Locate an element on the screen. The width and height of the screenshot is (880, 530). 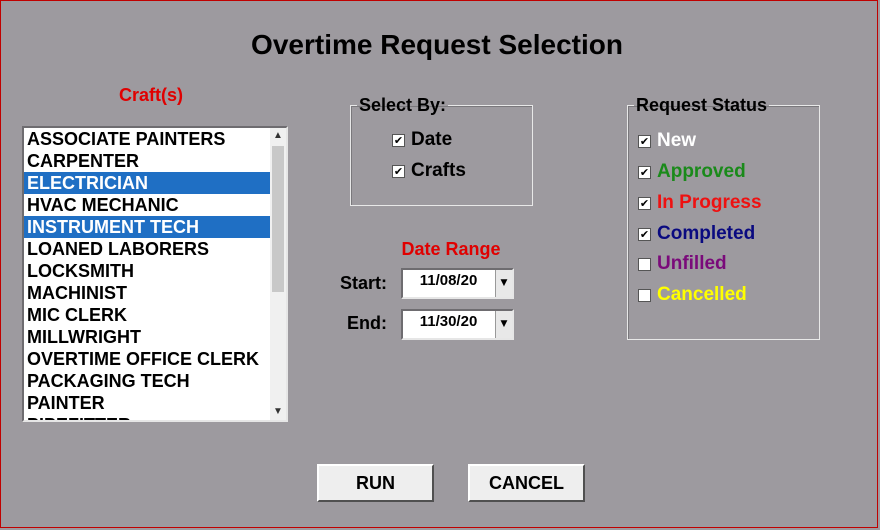
craft-item-mic-clerk: MIC CLERK is located at coordinates (147, 315).